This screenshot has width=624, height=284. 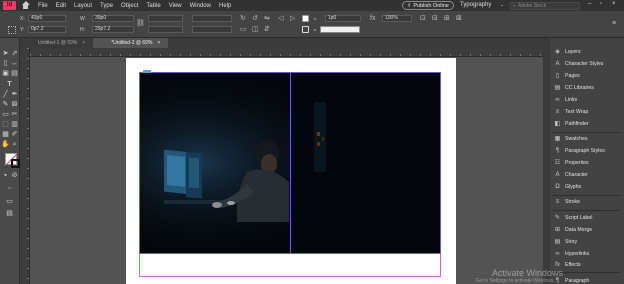 What do you see at coordinates (113, 29) in the screenshot?
I see `h-field: 29p7.2` at bounding box center [113, 29].